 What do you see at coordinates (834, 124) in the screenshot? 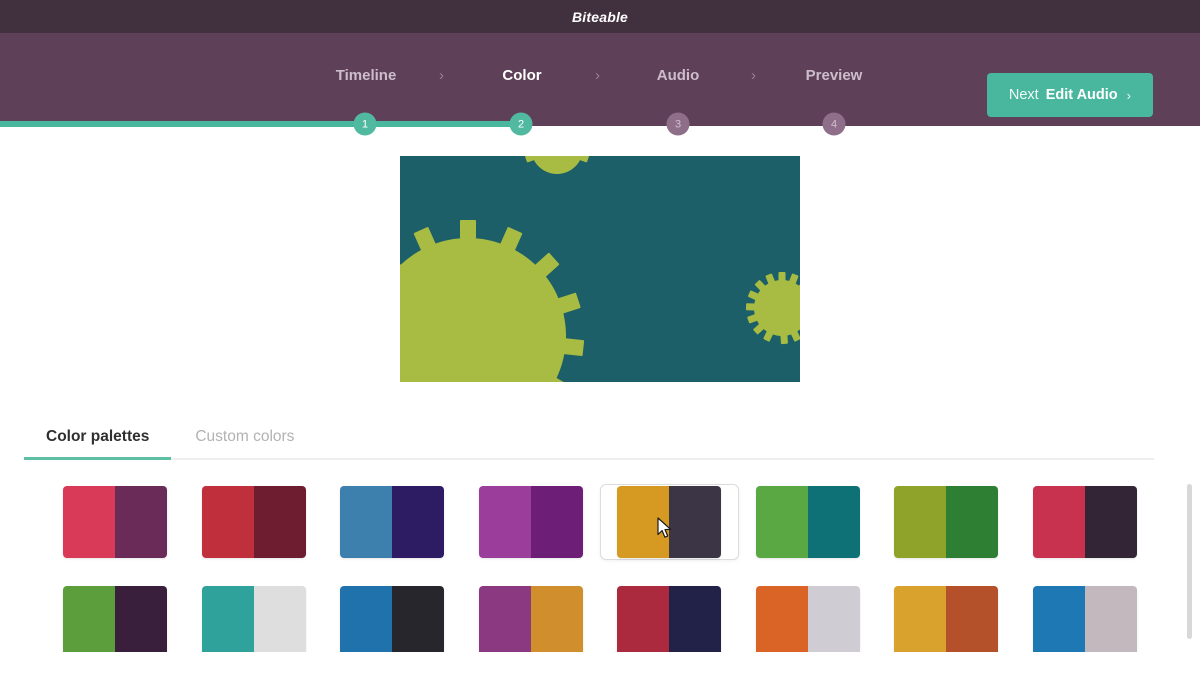
I see `progress-step-4: 4` at bounding box center [834, 124].